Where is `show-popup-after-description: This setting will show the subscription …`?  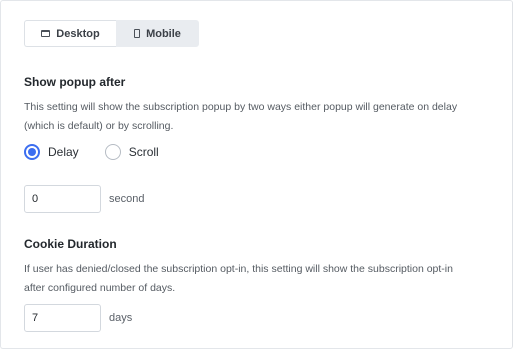
show-popup-after-description: This setting will show the subscription … is located at coordinates (264, 117).